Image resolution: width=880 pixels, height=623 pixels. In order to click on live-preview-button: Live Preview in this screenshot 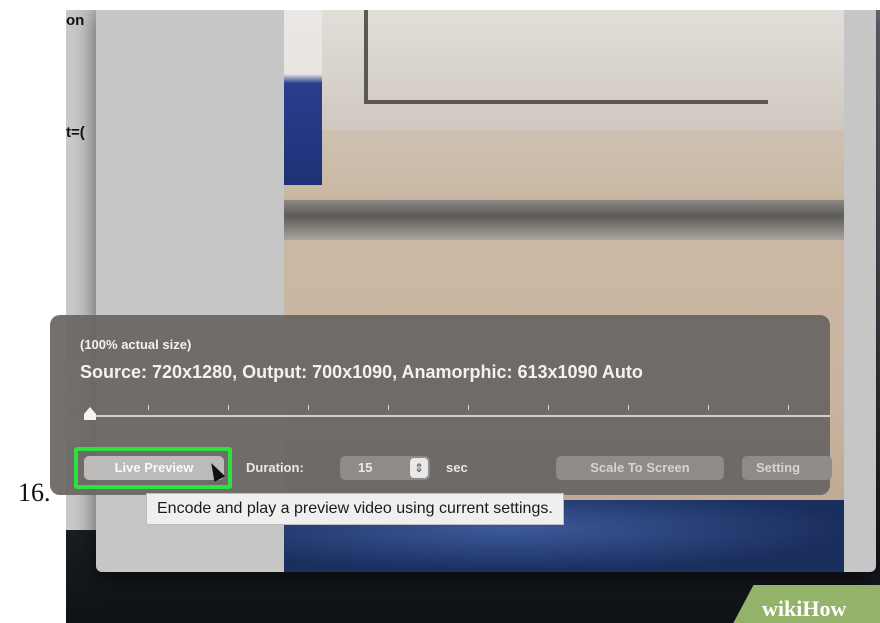, I will do `click(154, 468)`.